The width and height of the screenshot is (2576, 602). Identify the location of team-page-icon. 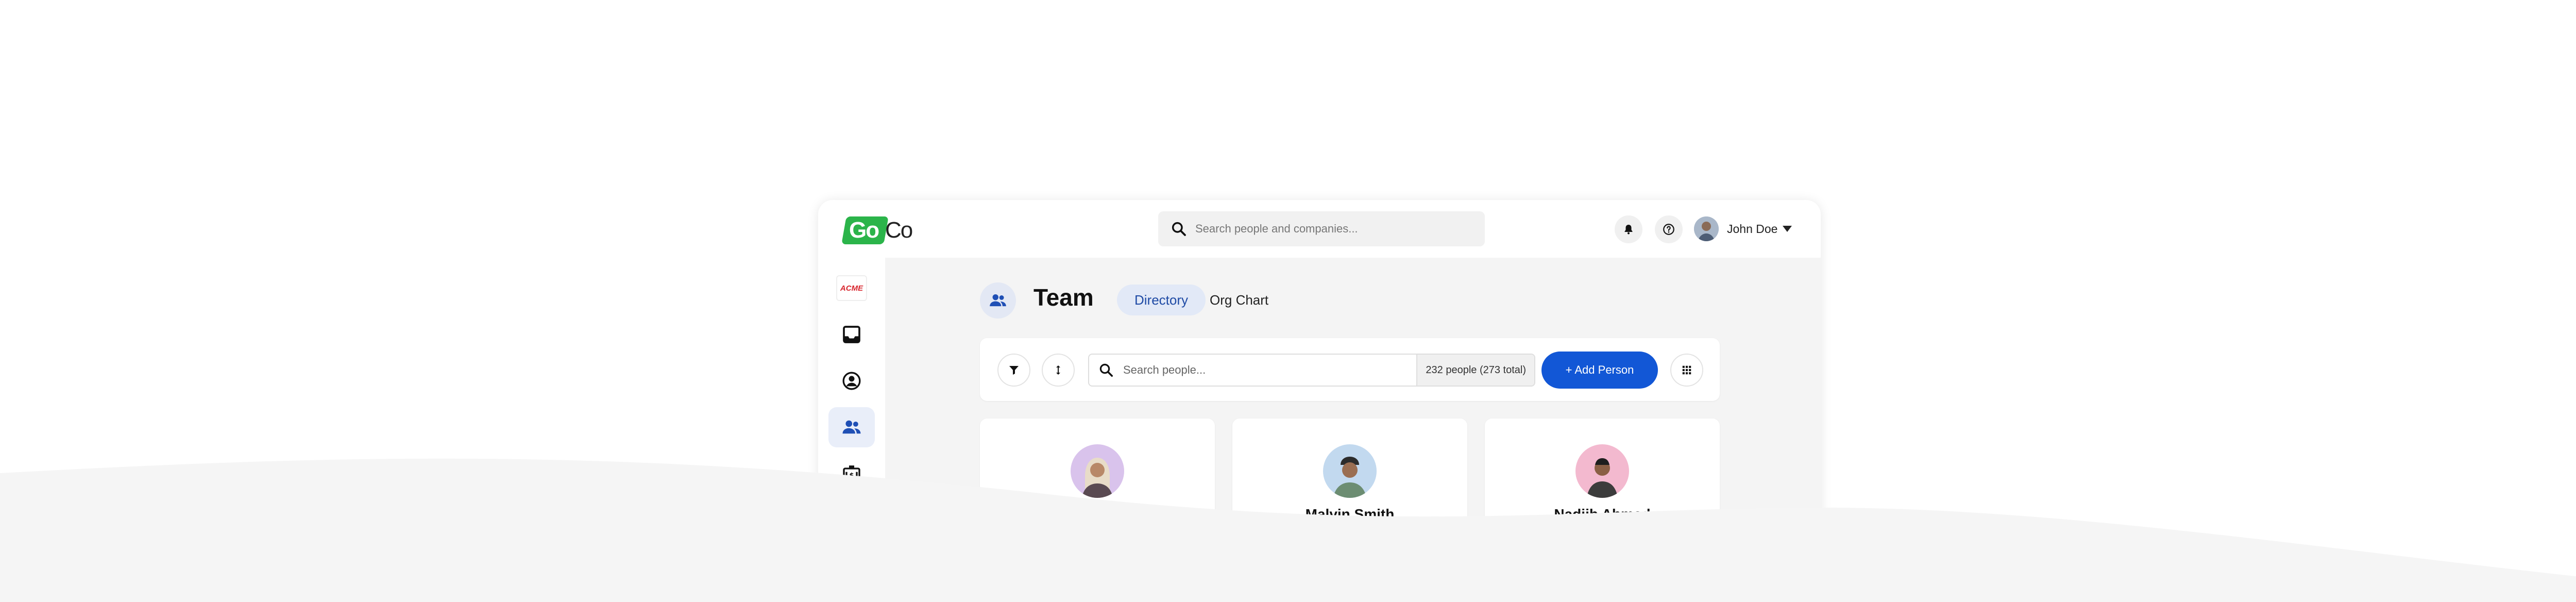
(998, 300).